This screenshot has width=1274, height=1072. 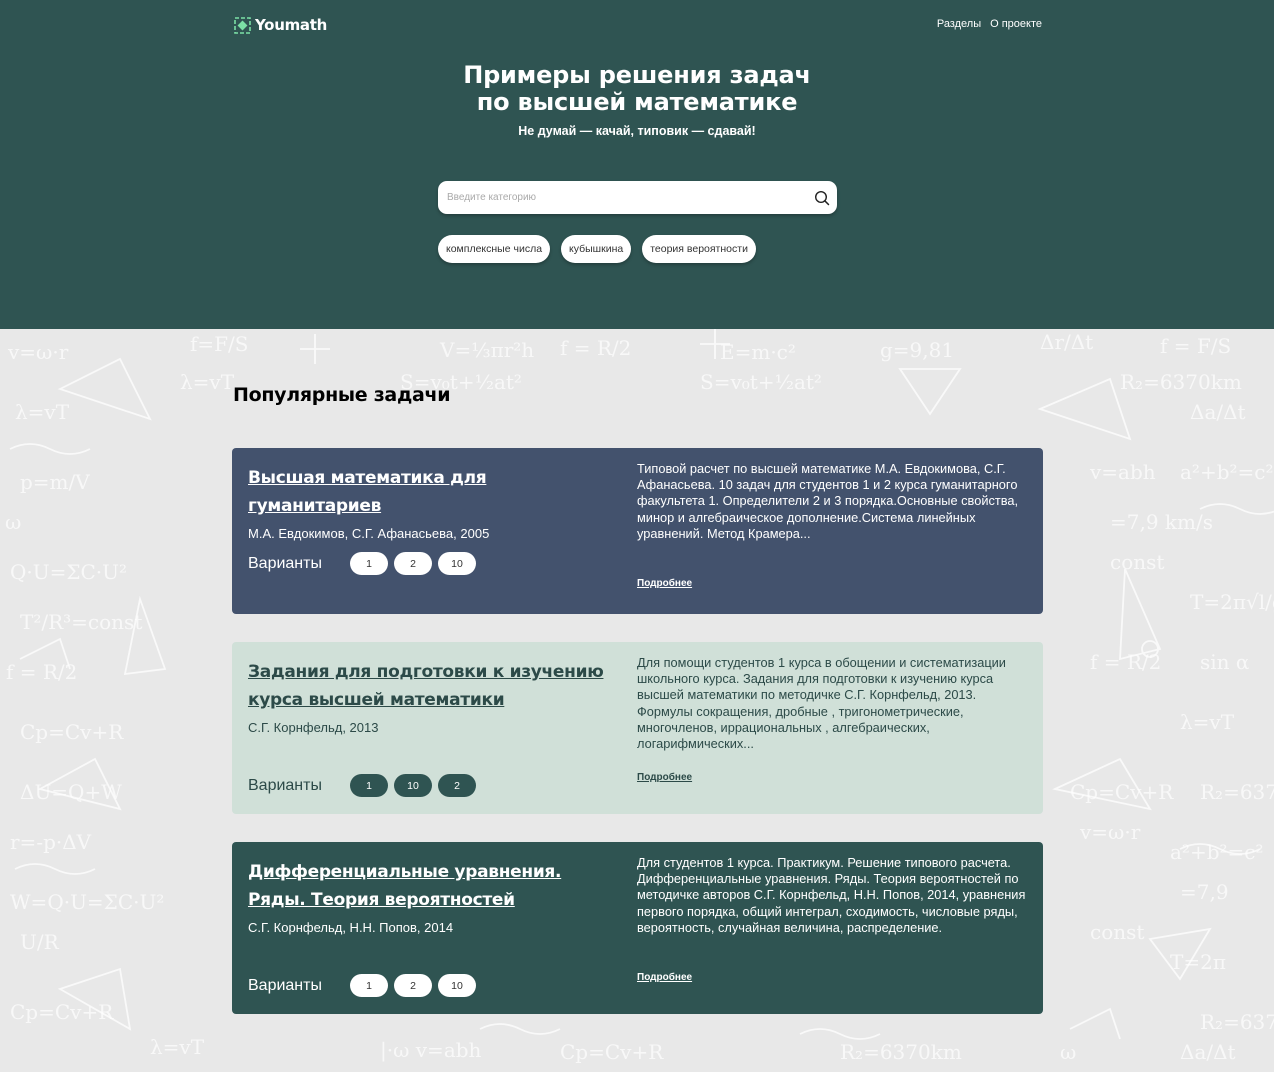 What do you see at coordinates (1195, 346) in the screenshot?
I see `svg-text: f = F/S` at bounding box center [1195, 346].